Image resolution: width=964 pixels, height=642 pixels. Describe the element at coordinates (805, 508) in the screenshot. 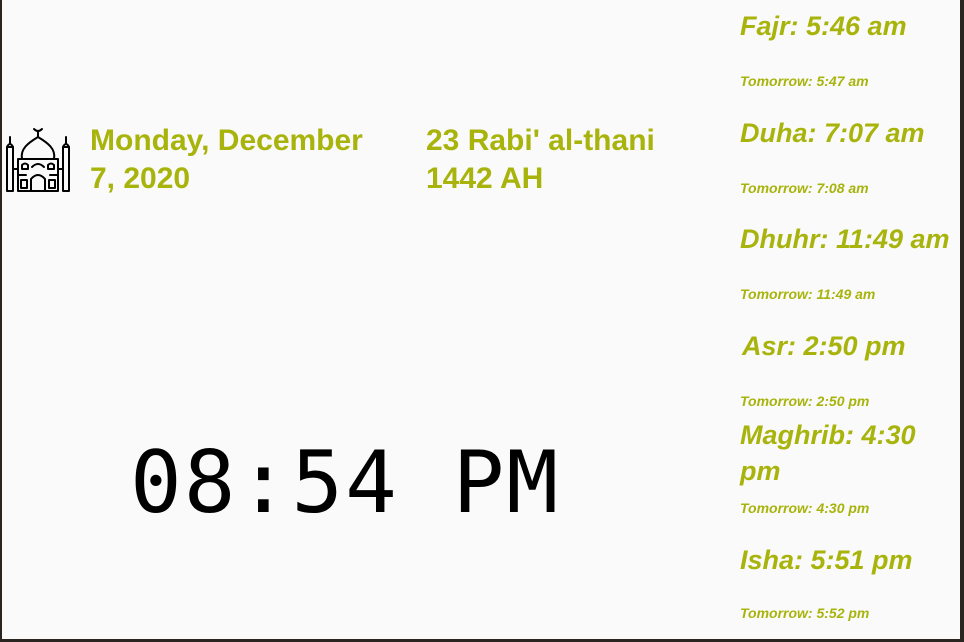

I see `prayer-tomorrow-time: Tomorrow: 4:30 pm` at that location.